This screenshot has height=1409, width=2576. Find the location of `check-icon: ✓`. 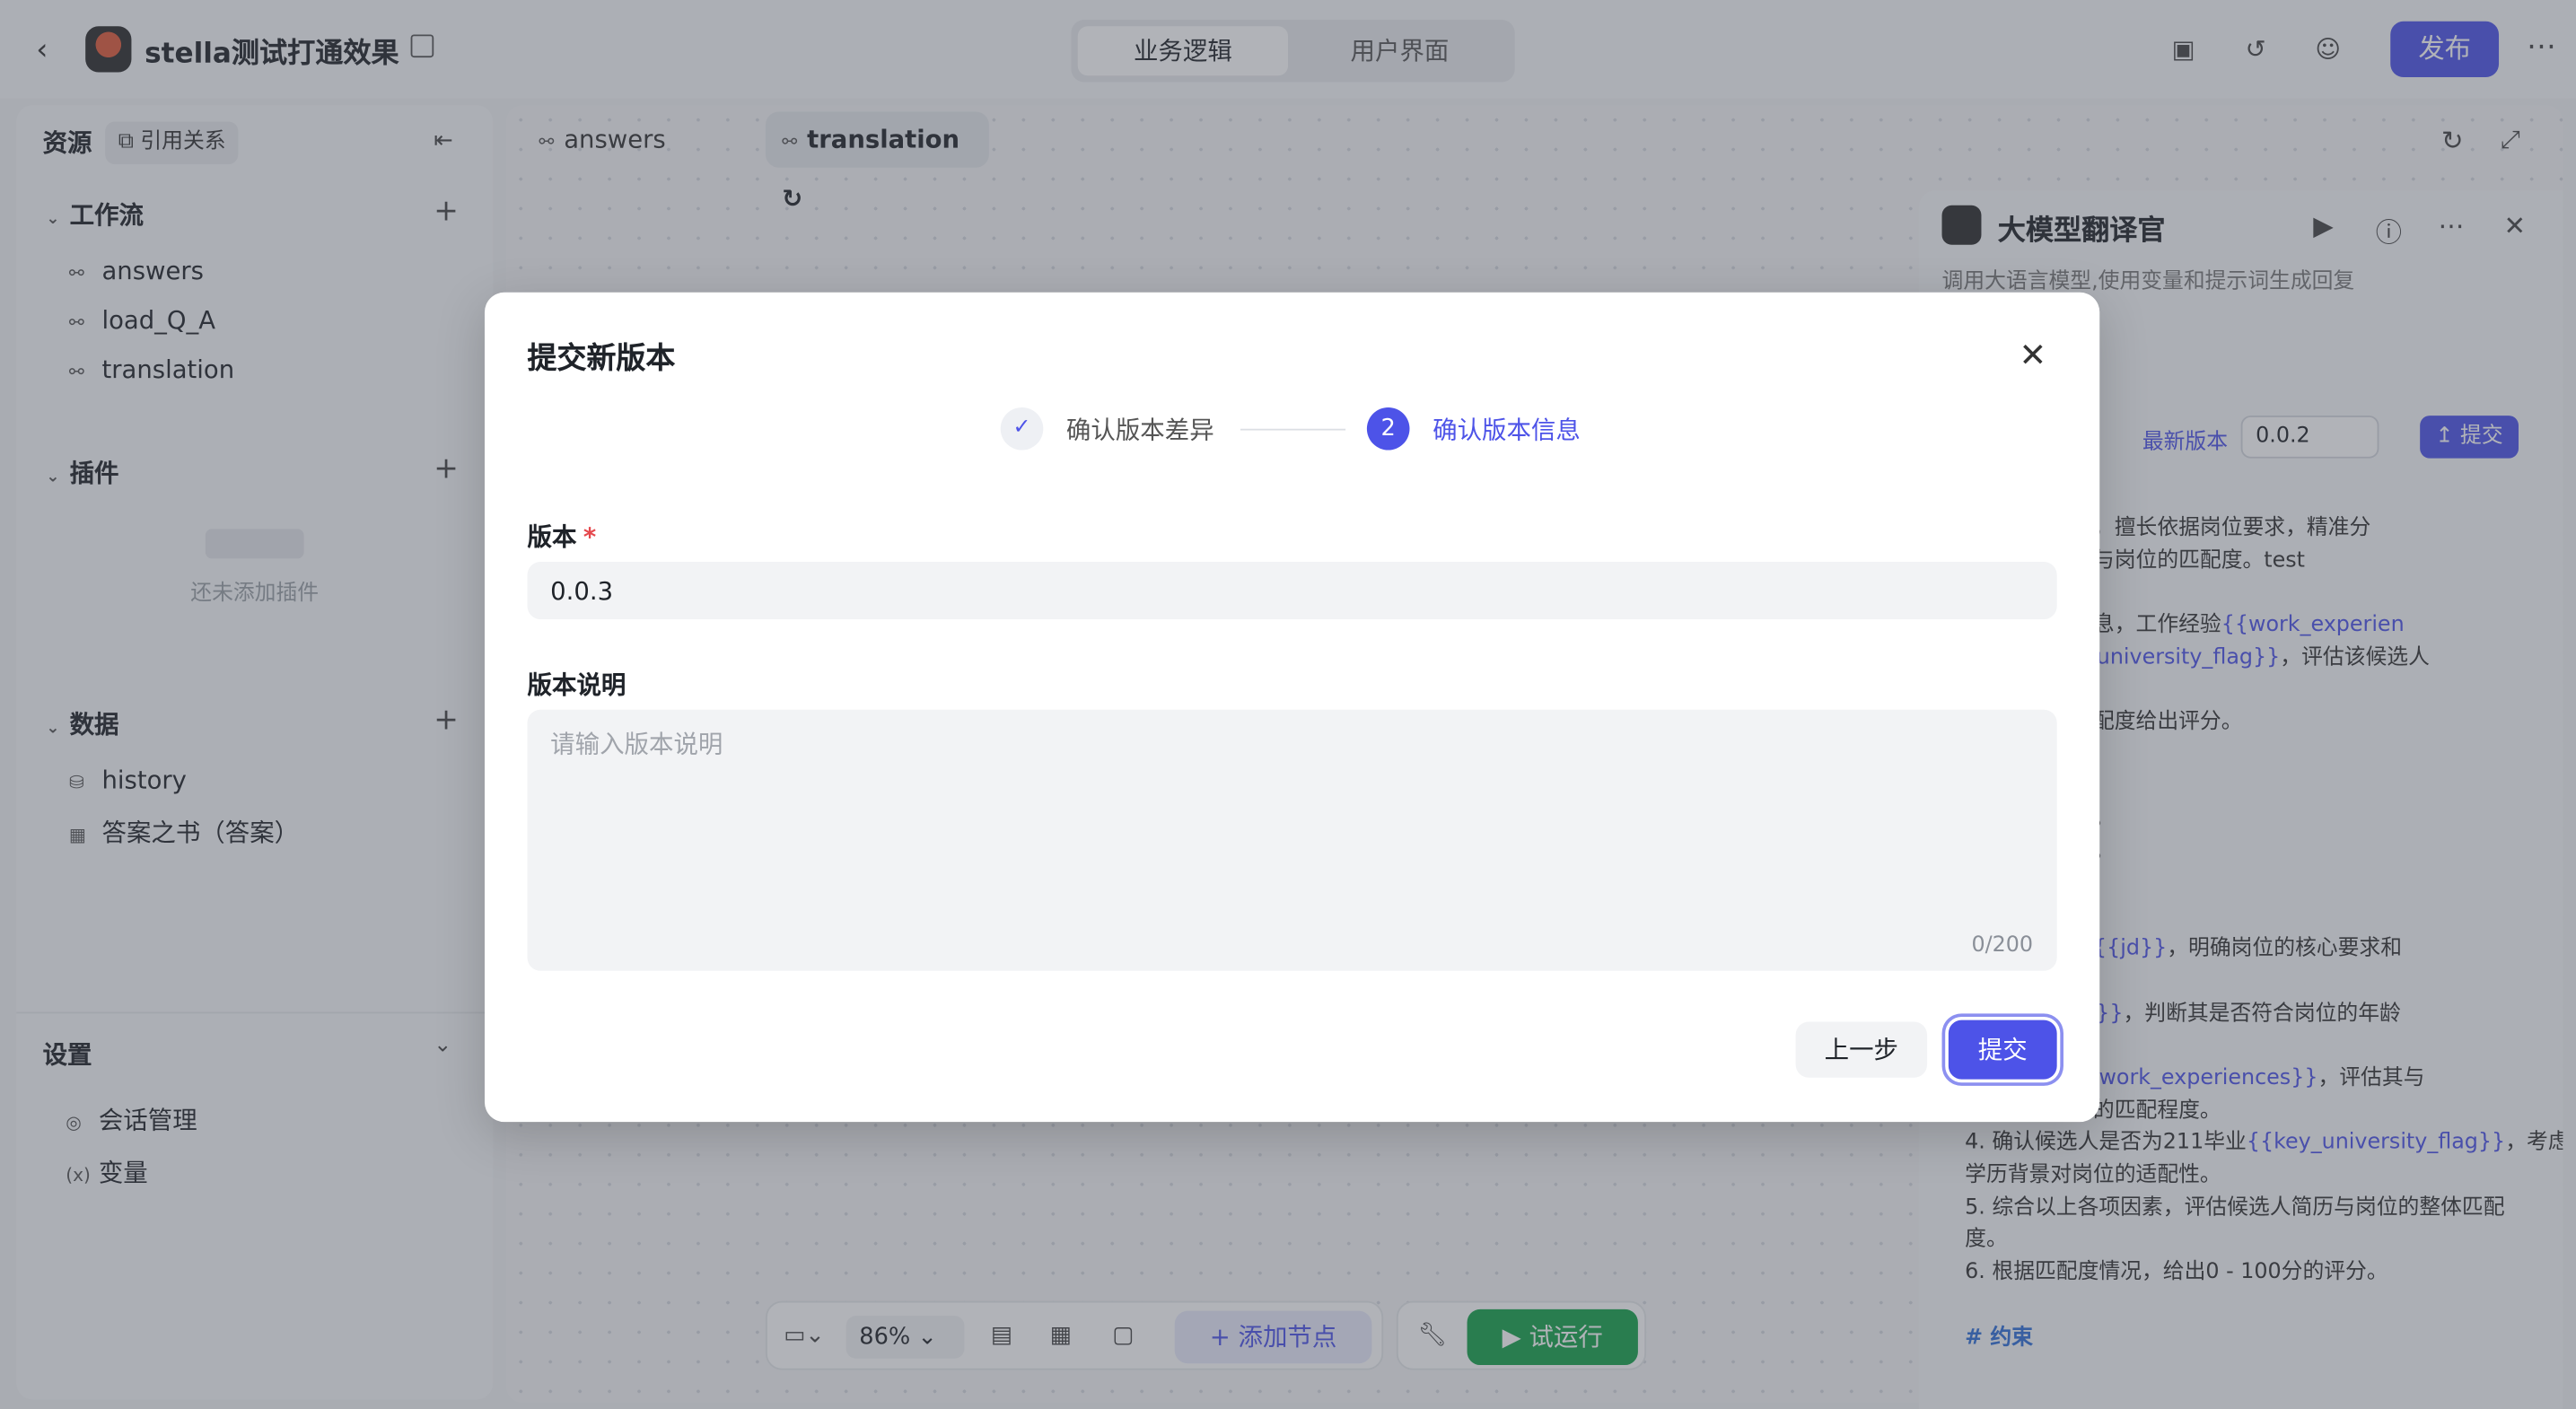

check-icon: ✓ is located at coordinates (1022, 429).